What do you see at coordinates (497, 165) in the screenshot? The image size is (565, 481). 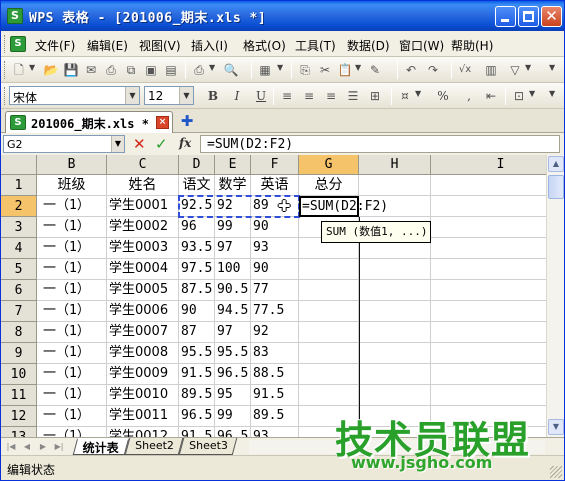 I see `column-header-i: I` at bounding box center [497, 165].